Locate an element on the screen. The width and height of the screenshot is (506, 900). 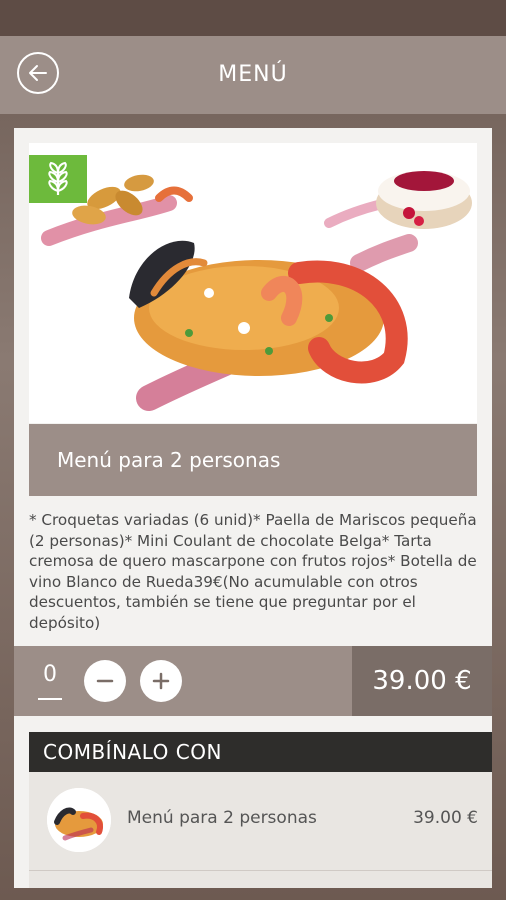
combo-item-thumbnail is located at coordinates (79, 820).